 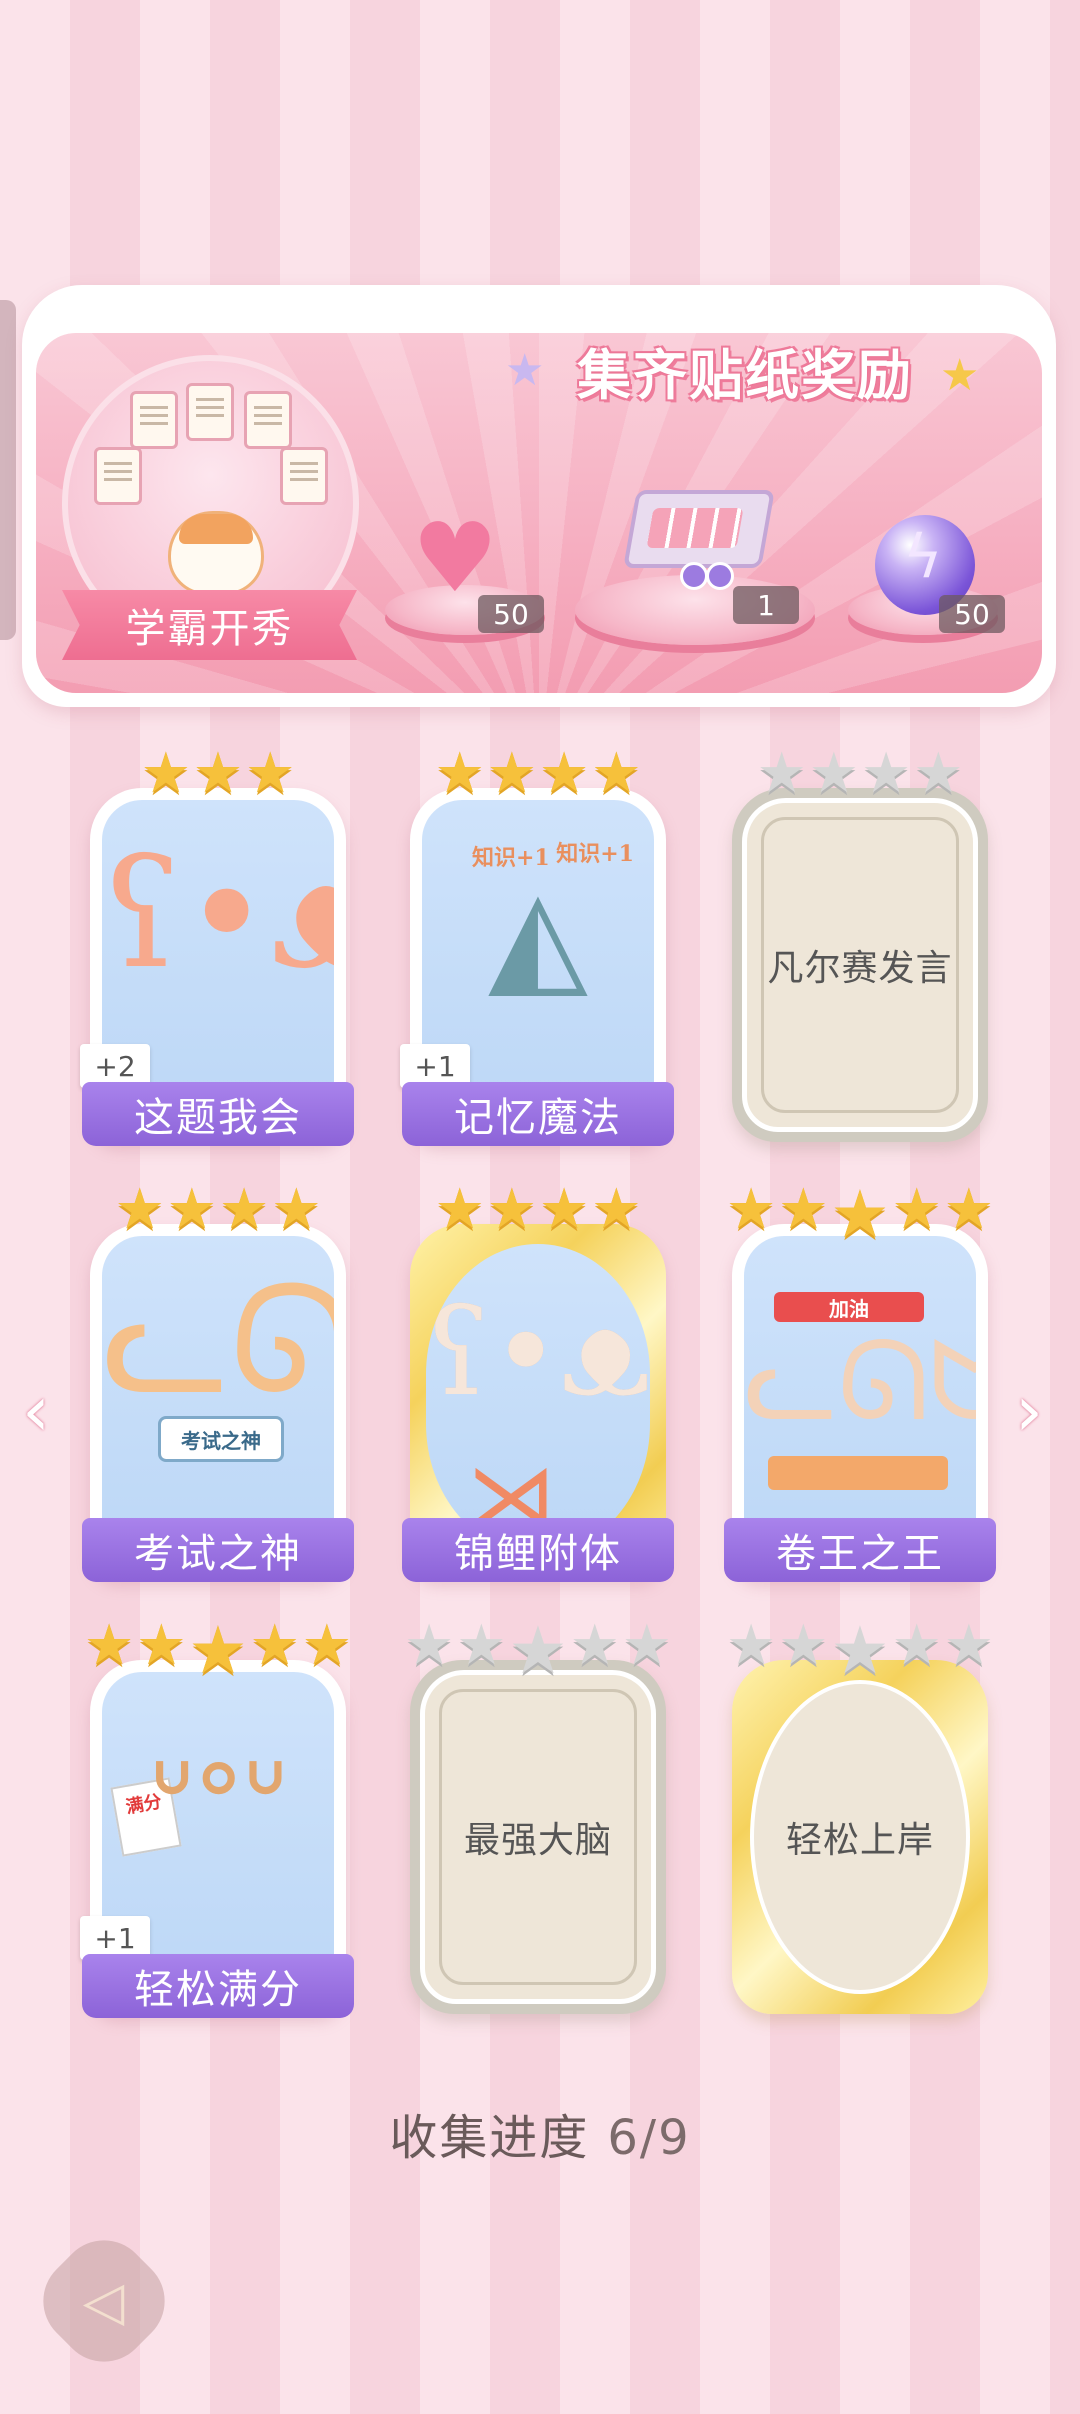 What do you see at coordinates (649, 2138) in the screenshot?
I see `progress-value: 6/9` at bounding box center [649, 2138].